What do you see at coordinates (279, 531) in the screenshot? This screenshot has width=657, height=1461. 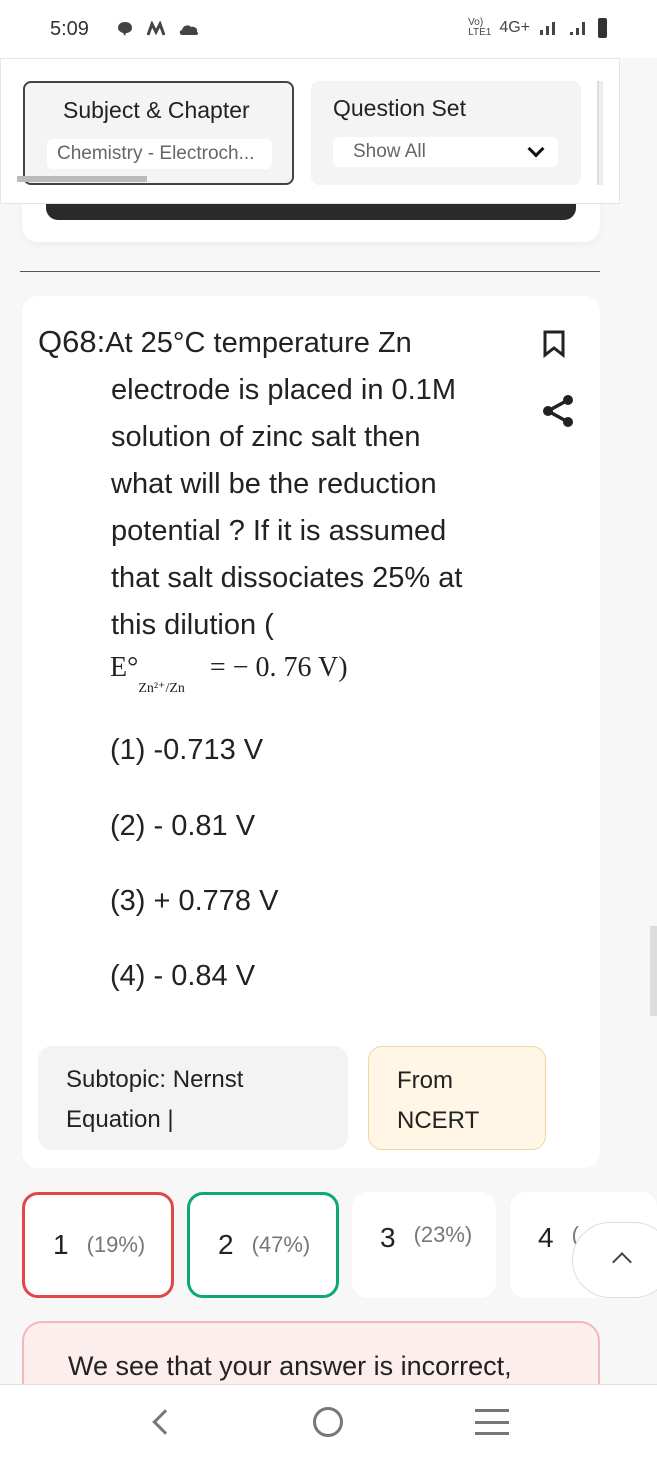 I see `question-line: potential ? If it is assumed` at bounding box center [279, 531].